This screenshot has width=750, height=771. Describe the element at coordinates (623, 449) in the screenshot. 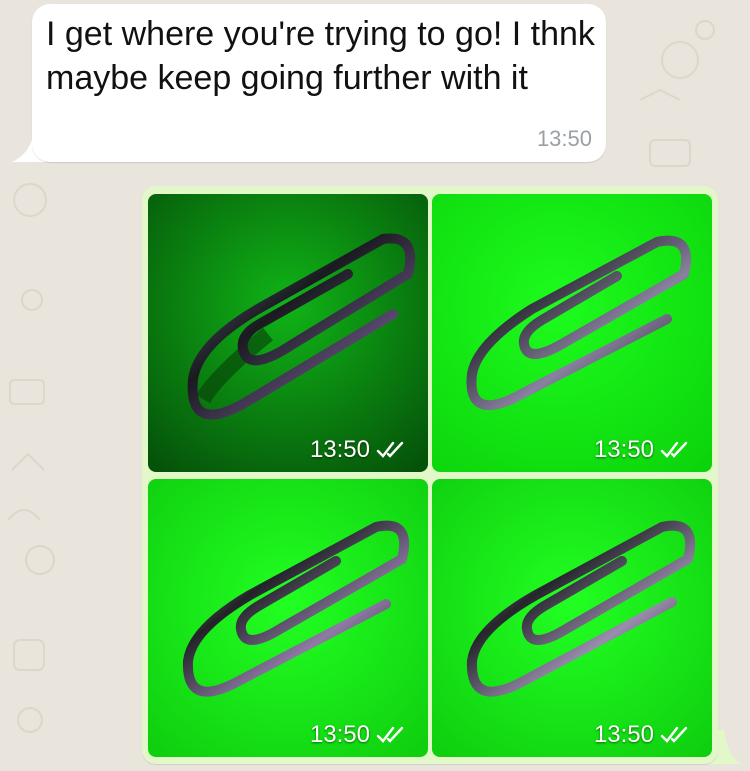

I see `tile-2-time: 13:50` at that location.